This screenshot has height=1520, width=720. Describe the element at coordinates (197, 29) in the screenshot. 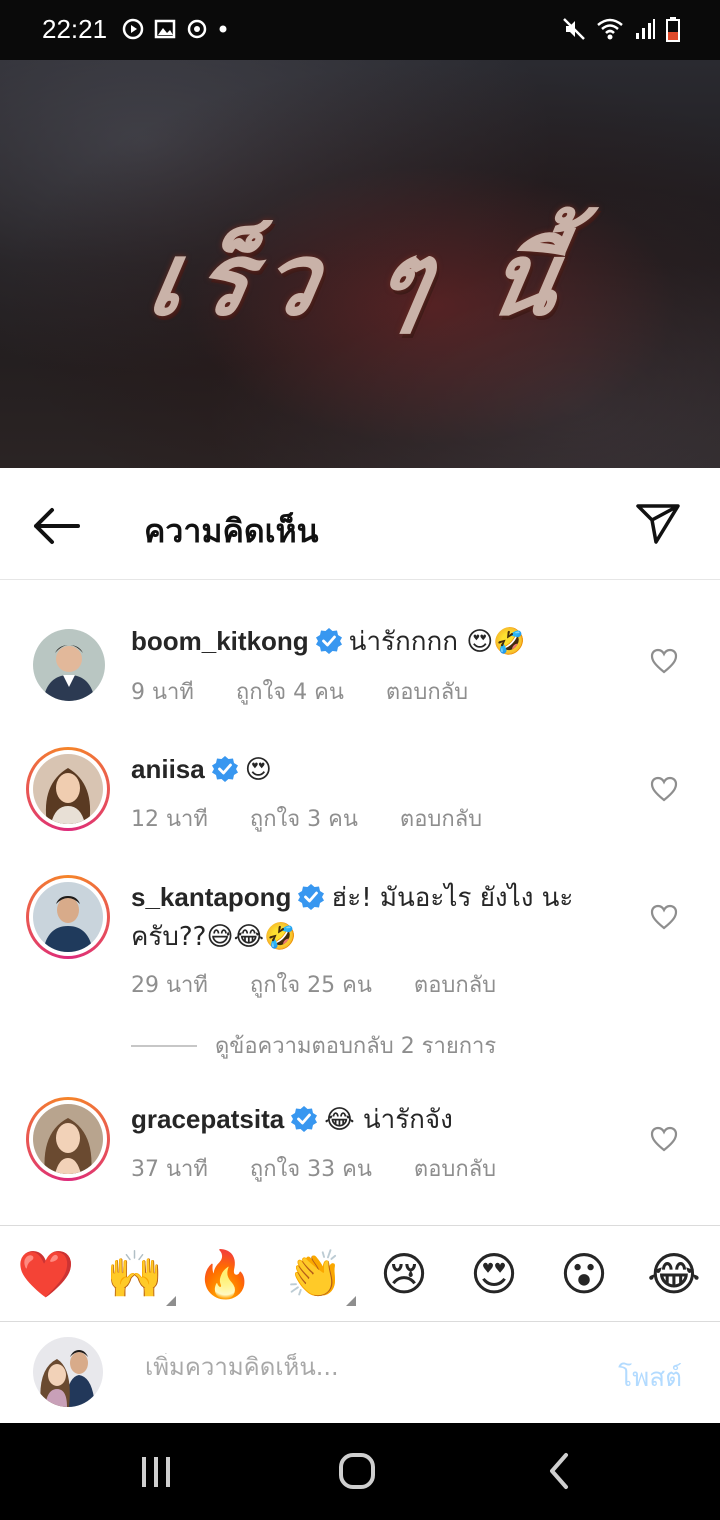

I see `sync-icon` at that location.